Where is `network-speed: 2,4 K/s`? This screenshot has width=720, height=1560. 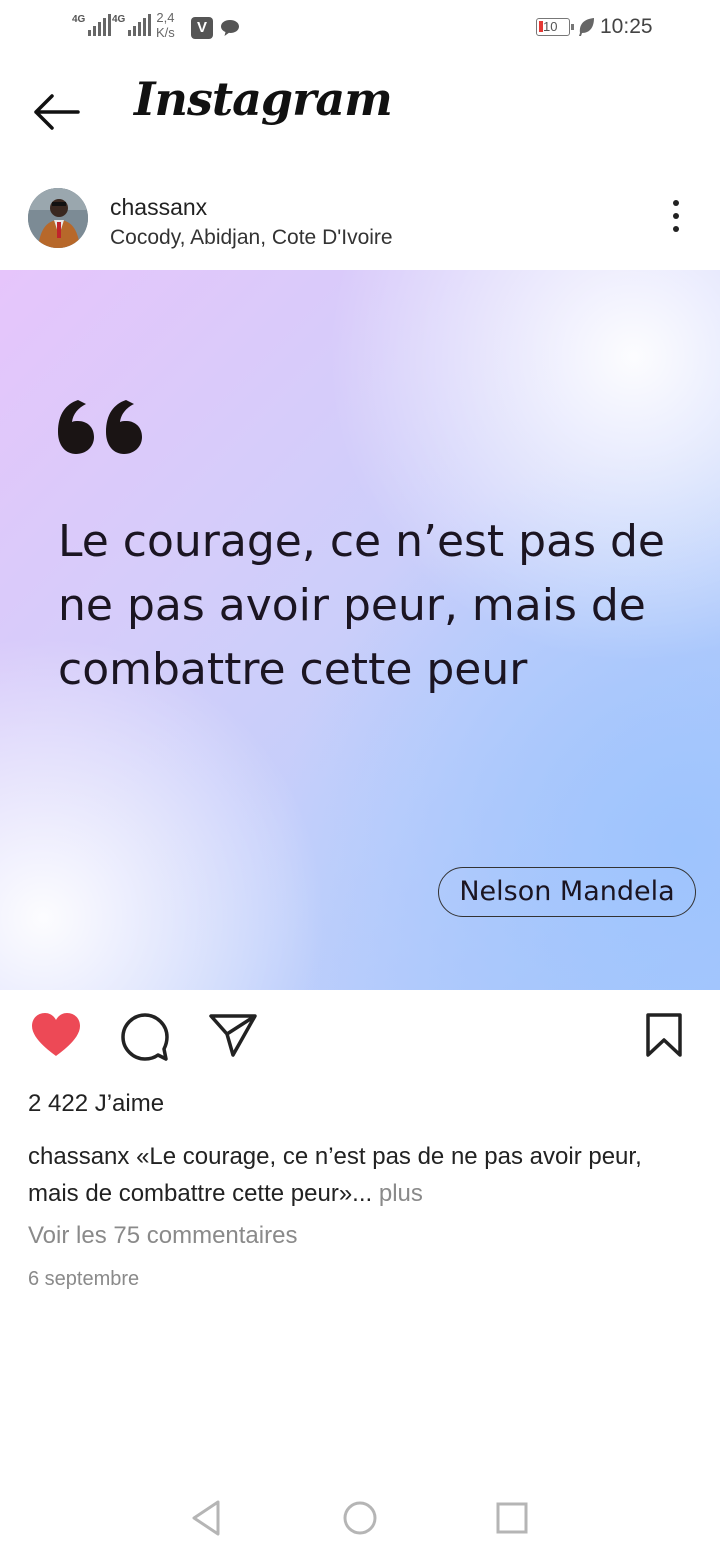 network-speed: 2,4 K/s is located at coordinates (165, 25).